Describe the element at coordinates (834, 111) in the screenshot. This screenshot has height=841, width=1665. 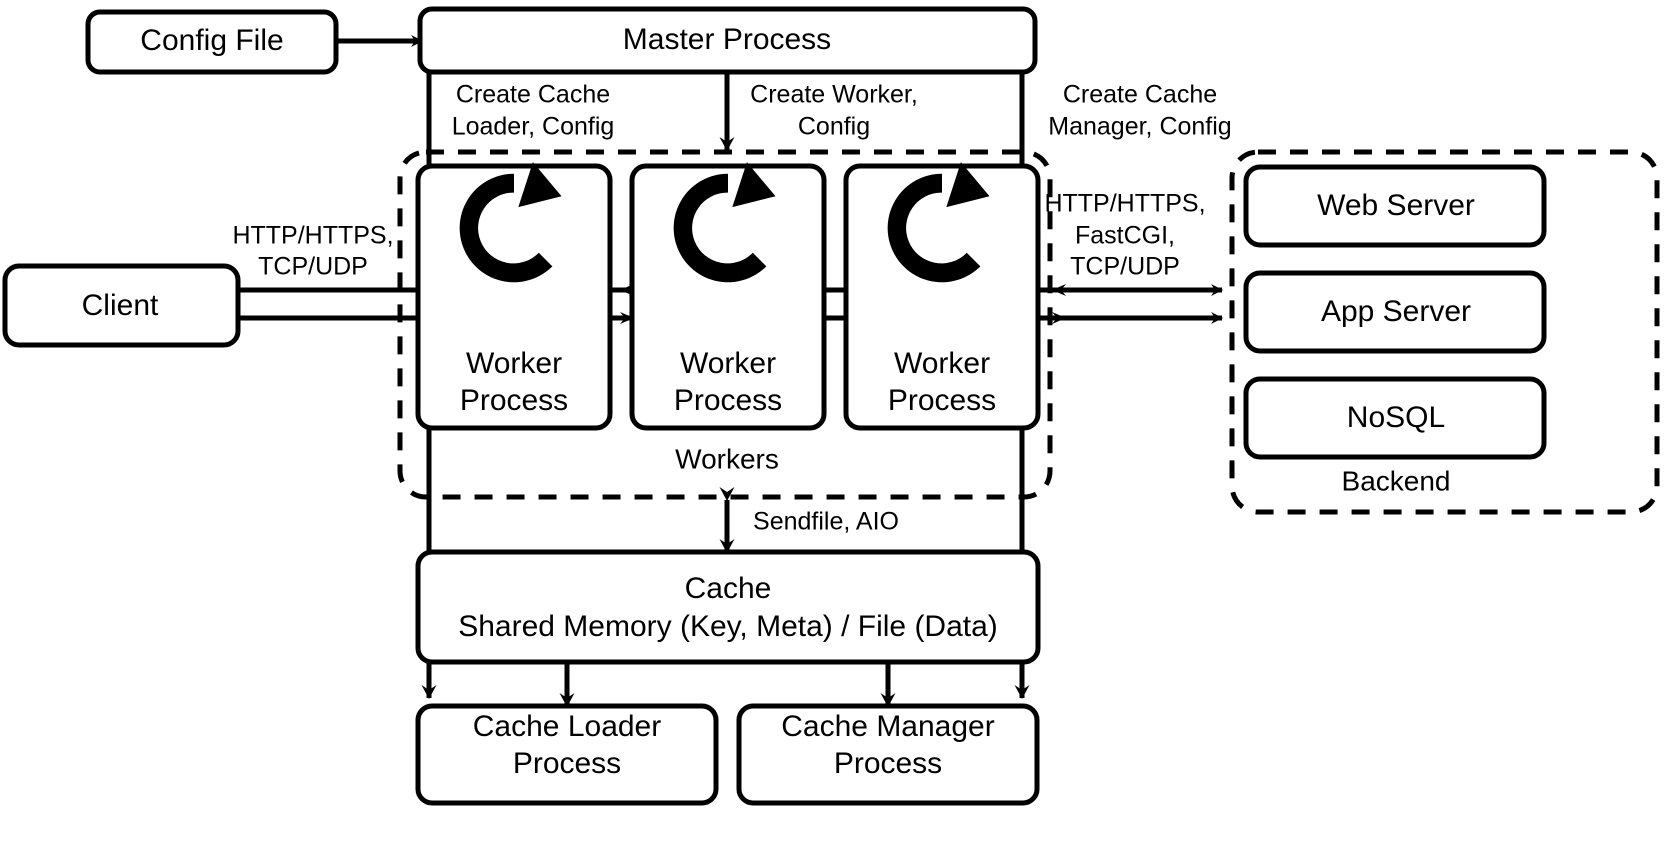
I see `label-create-worker: Create Worker, Config` at that location.